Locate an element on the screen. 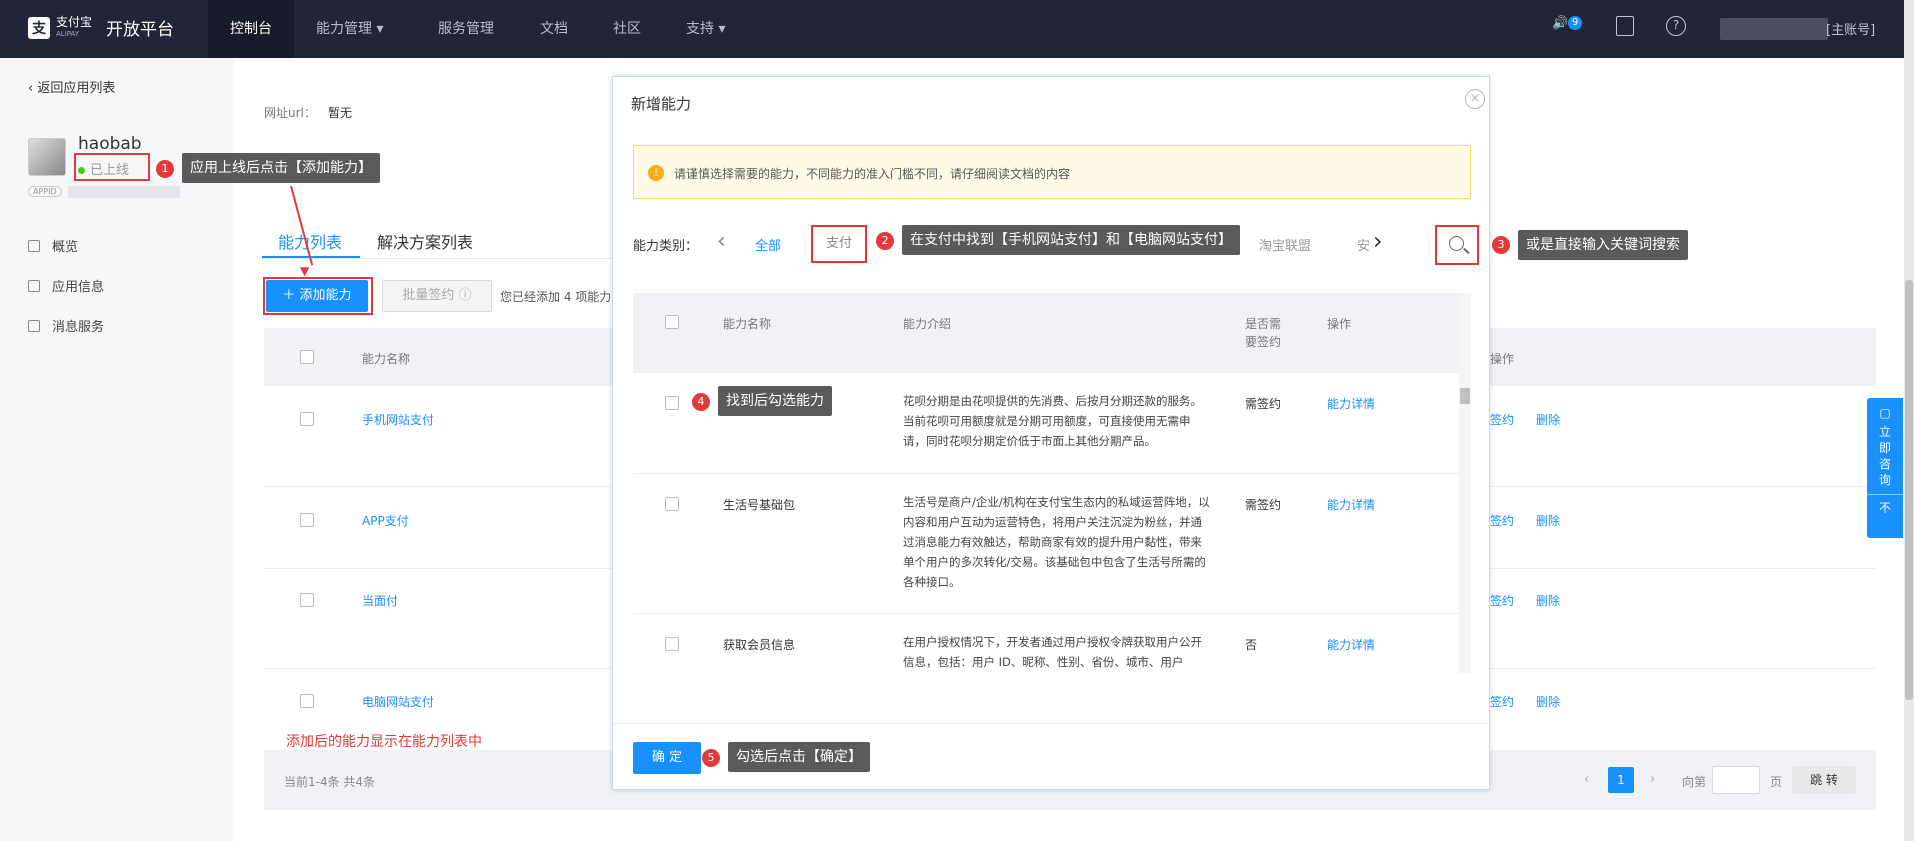 The height and width of the screenshot is (841, 1914). info-icon: ⓘ is located at coordinates (465, 295).